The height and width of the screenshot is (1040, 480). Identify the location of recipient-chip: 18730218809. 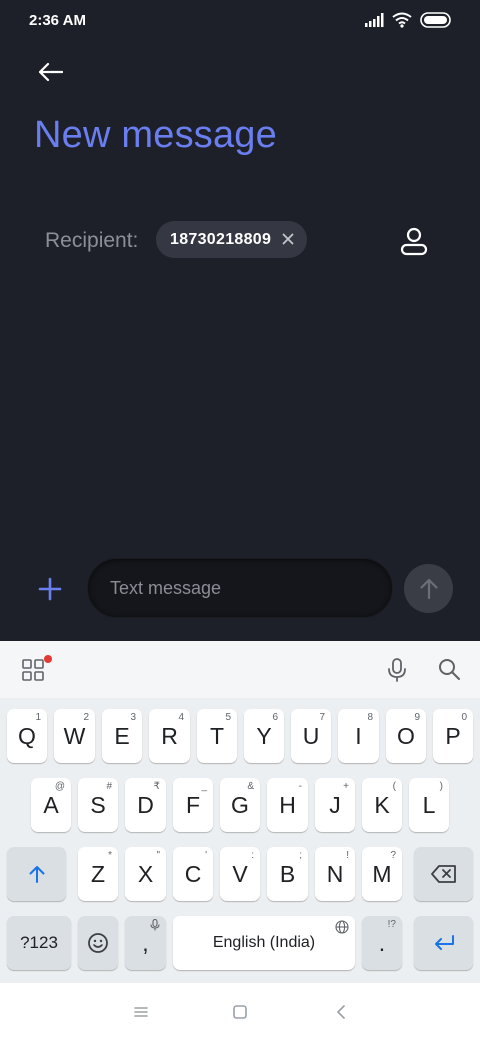
(231, 239).